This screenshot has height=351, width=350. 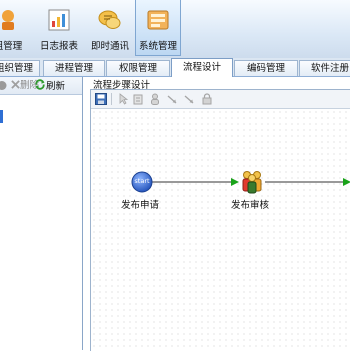 I want to click on refresh-icon, so click(x=40, y=84).